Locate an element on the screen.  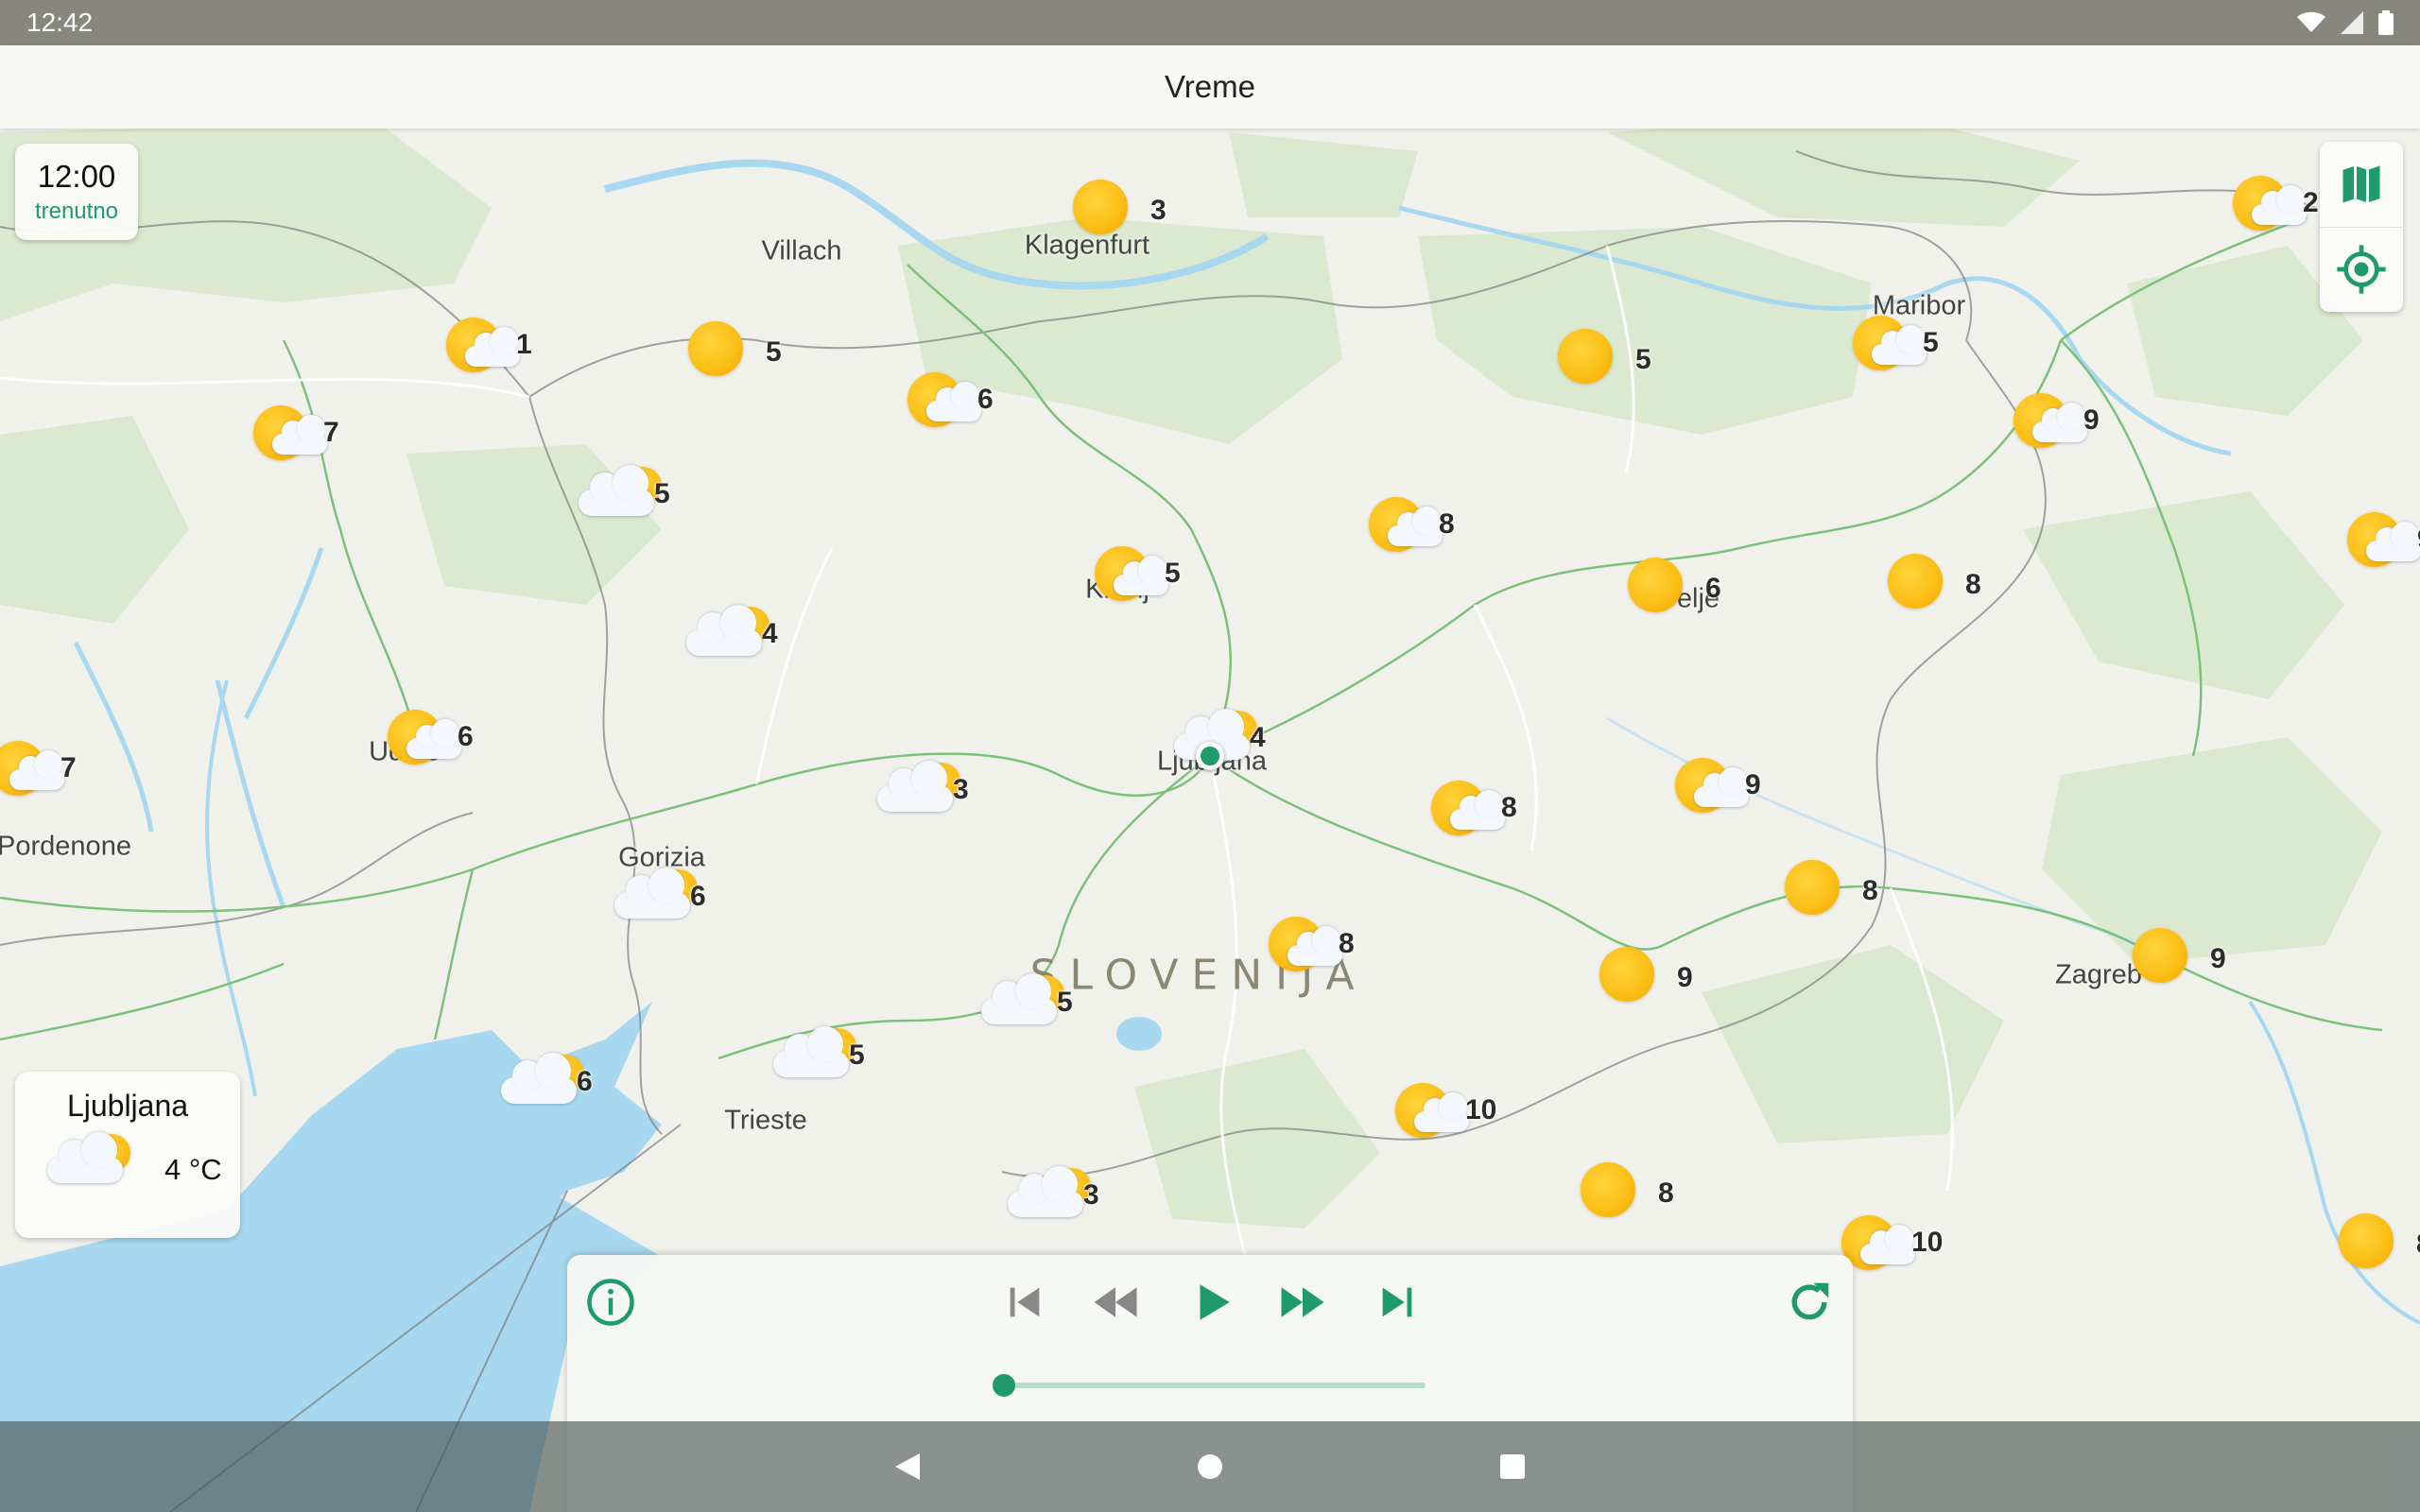
system-nav-bar is located at coordinates (1210, 1466).